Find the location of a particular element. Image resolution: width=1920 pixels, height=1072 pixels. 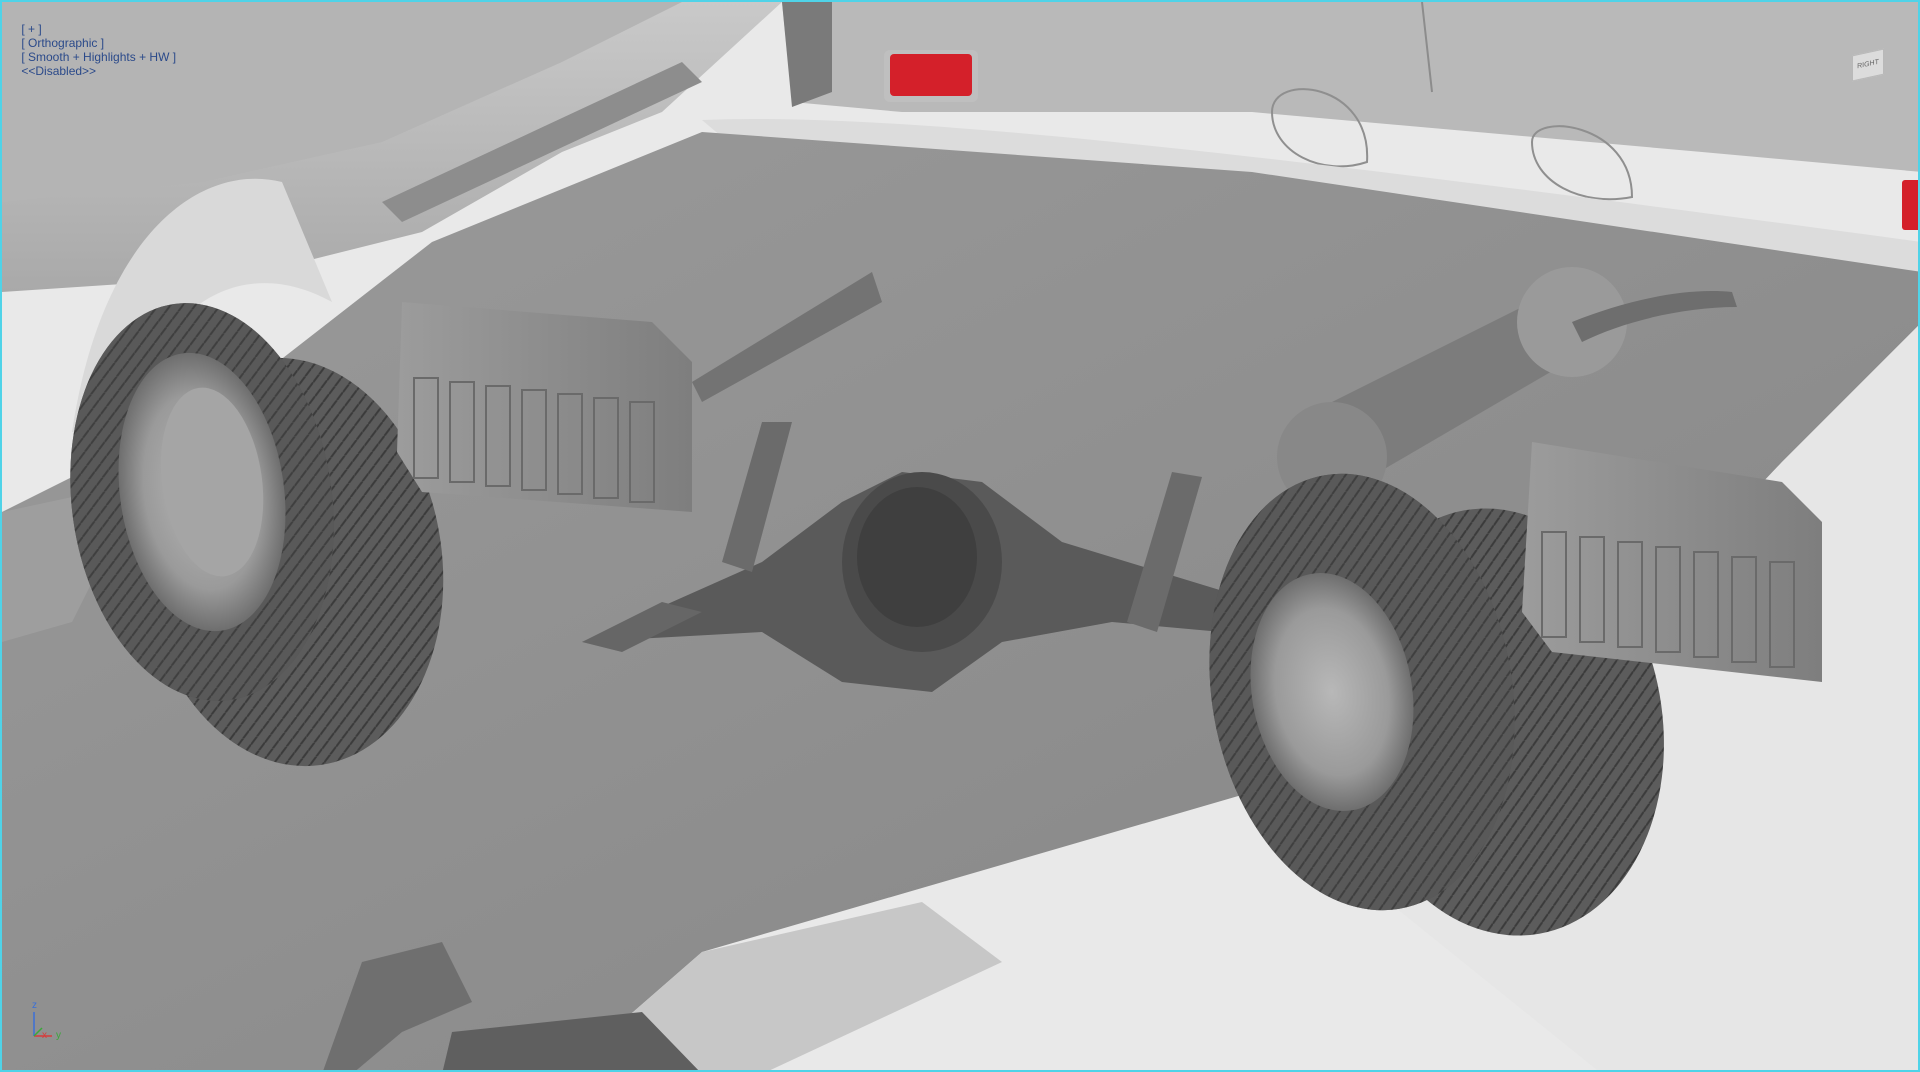

axis-y-label: y is located at coordinates (58, 1035).